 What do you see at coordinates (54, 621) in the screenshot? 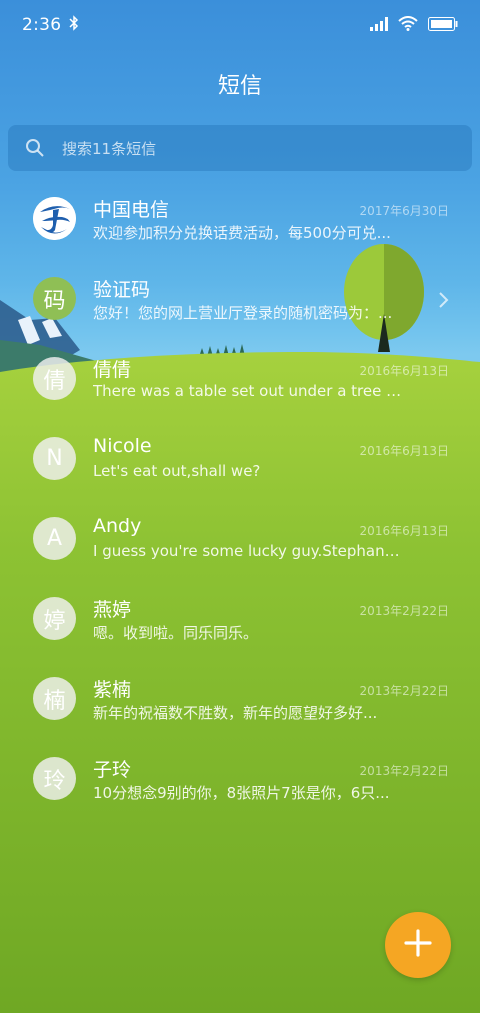
I see `avatar-text: 婷` at bounding box center [54, 621].